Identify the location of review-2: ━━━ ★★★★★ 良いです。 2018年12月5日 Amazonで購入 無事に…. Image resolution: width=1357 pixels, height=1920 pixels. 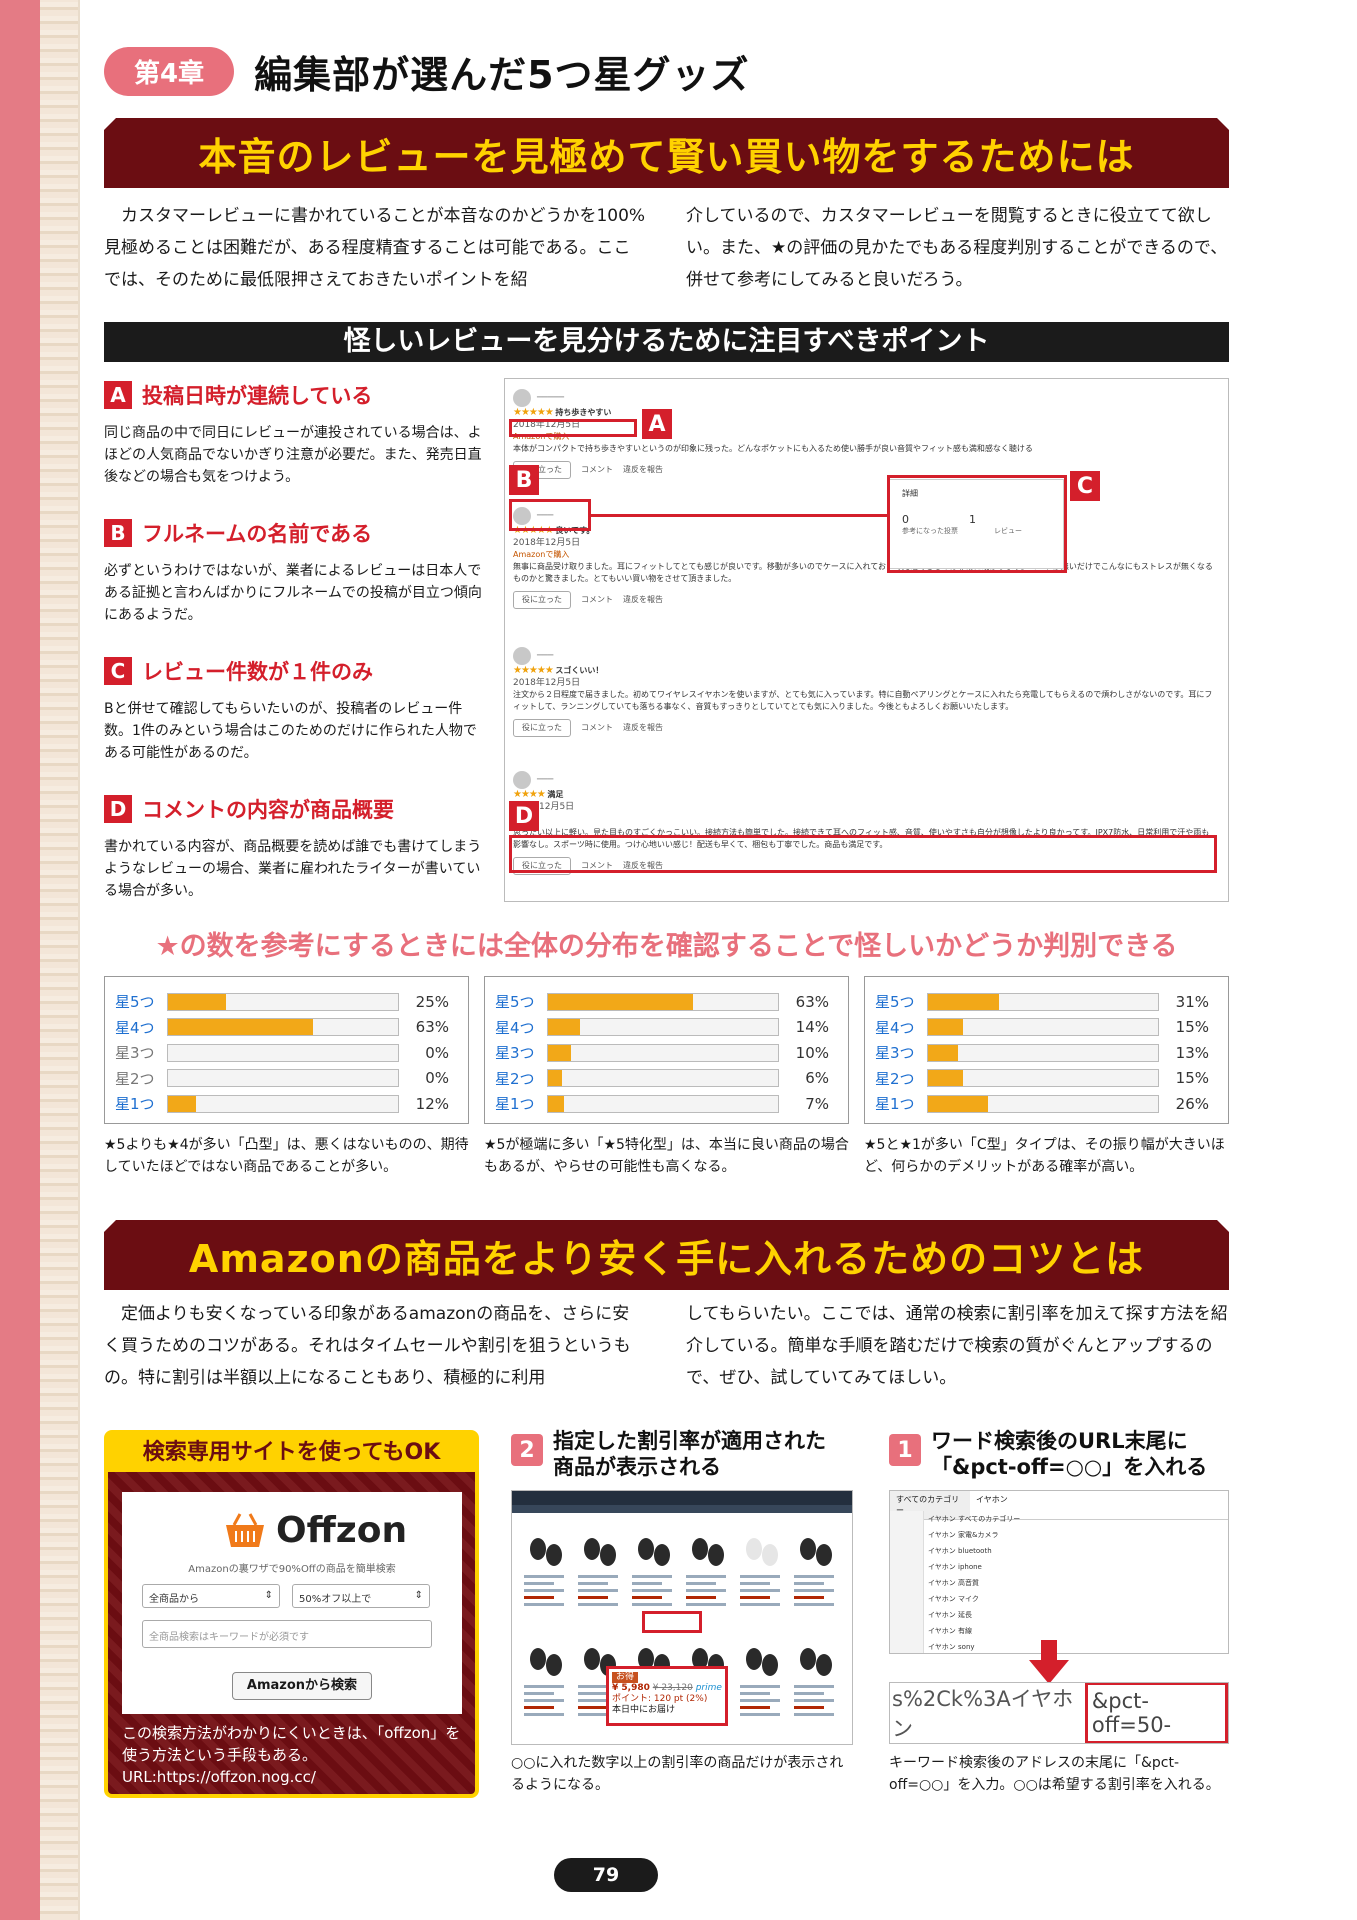
(863, 558).